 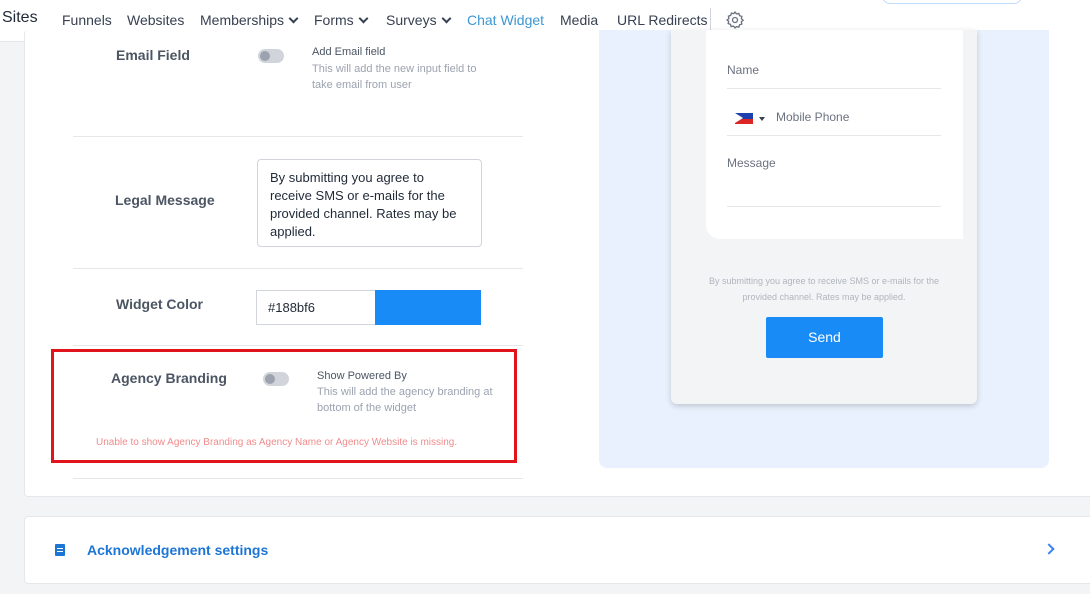 I want to click on caret-down-icon, so click(x=762, y=119).